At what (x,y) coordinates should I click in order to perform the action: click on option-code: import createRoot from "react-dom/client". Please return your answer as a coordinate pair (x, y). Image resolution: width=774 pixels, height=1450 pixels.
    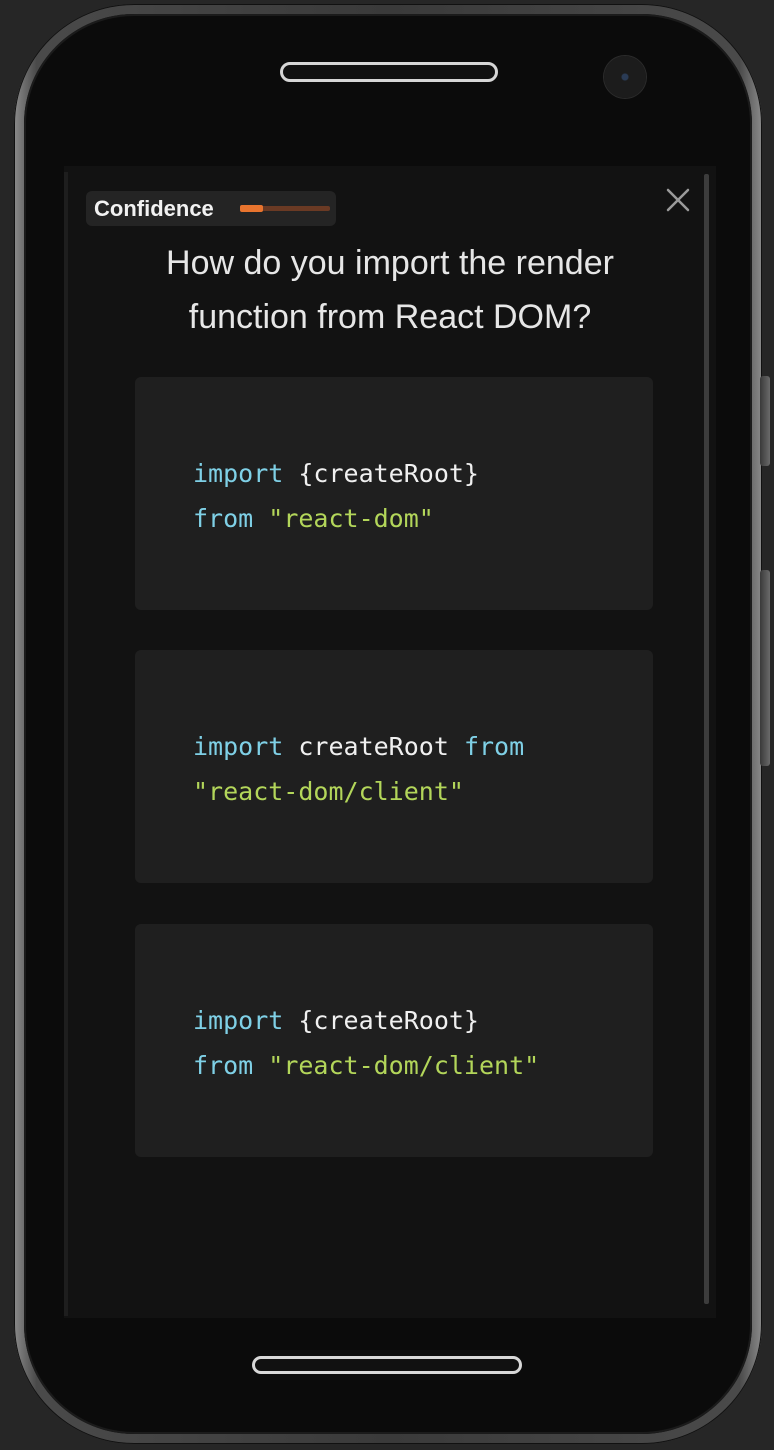
    Looking at the image, I should click on (358, 769).